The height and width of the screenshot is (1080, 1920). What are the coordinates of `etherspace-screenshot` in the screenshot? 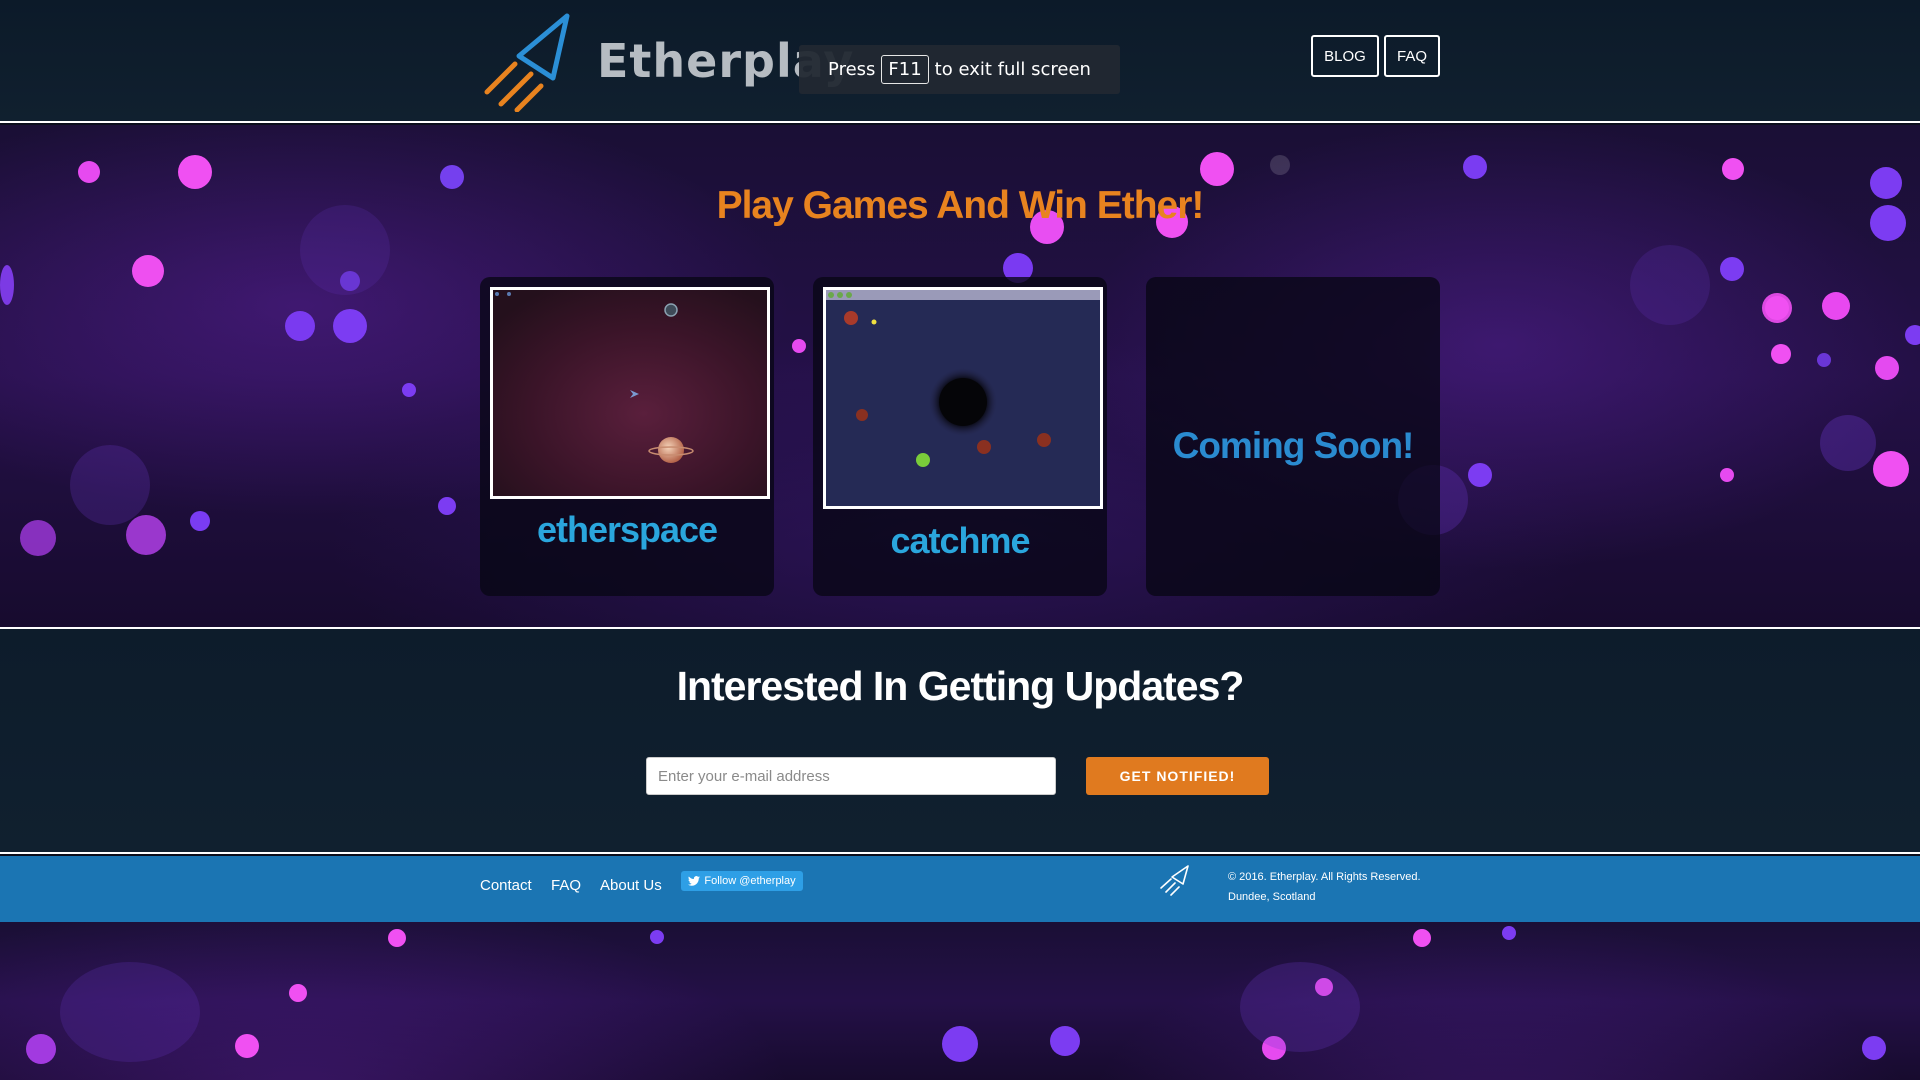 It's located at (630, 393).